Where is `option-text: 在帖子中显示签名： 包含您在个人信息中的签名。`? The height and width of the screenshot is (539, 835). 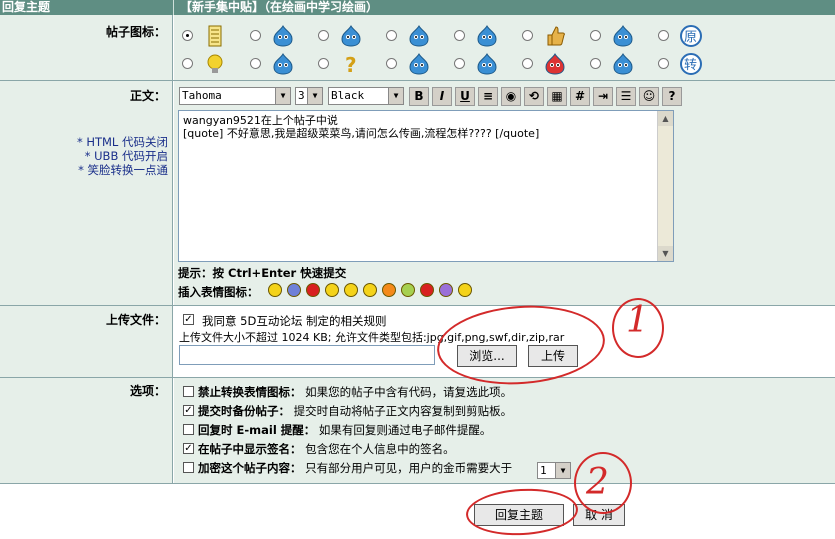
option-text: 在帖子中显示签名： 包含您在个人信息中的签名。 is located at coordinates (326, 449).